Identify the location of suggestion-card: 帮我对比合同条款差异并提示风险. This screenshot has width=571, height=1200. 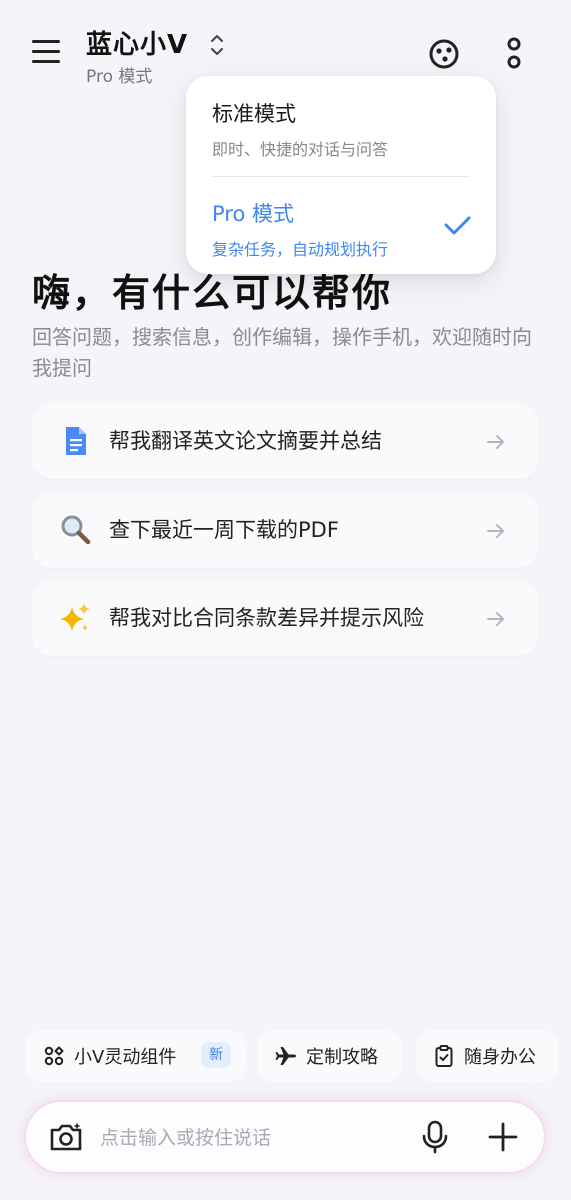
(285, 618).